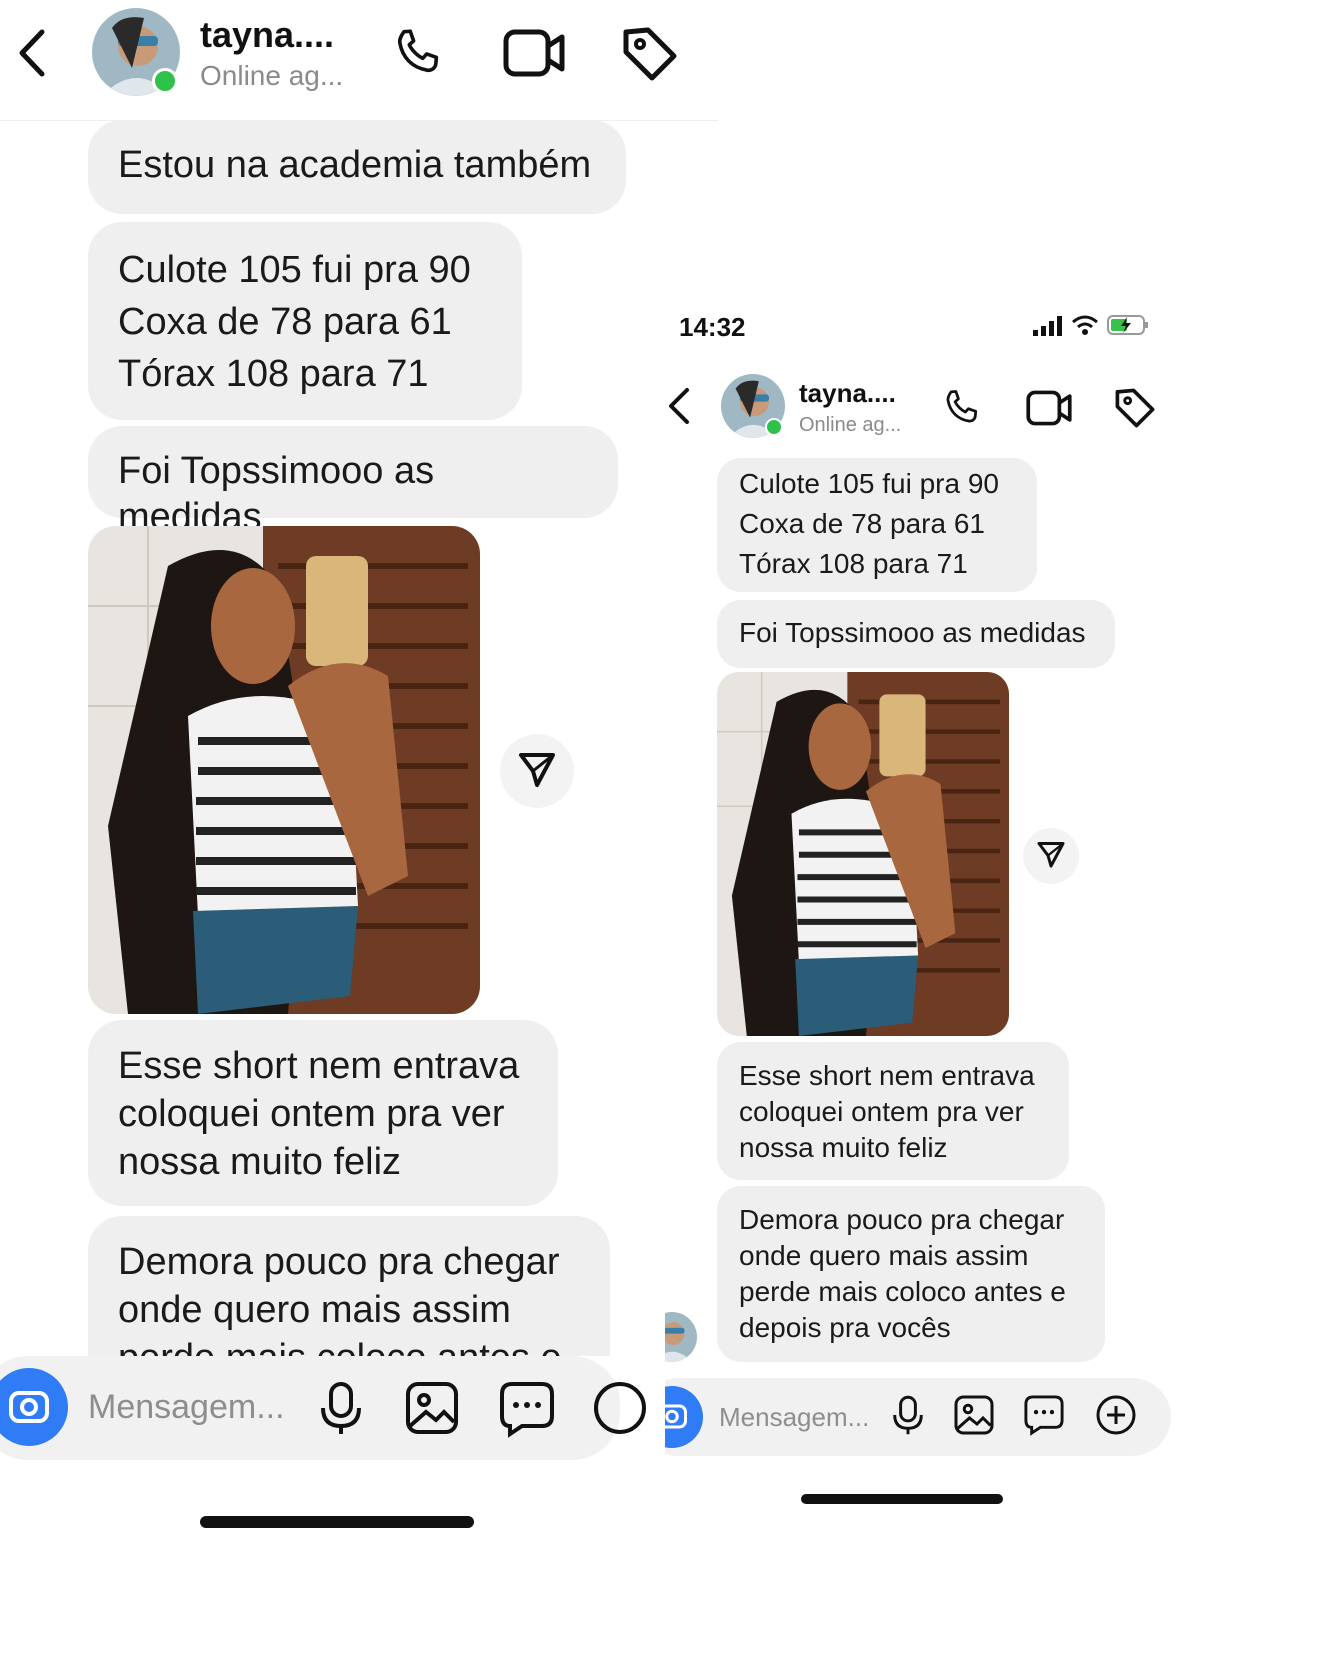 The image size is (1320, 1678). Describe the element at coordinates (1085, 327) in the screenshot. I see `wifi-icon` at that location.